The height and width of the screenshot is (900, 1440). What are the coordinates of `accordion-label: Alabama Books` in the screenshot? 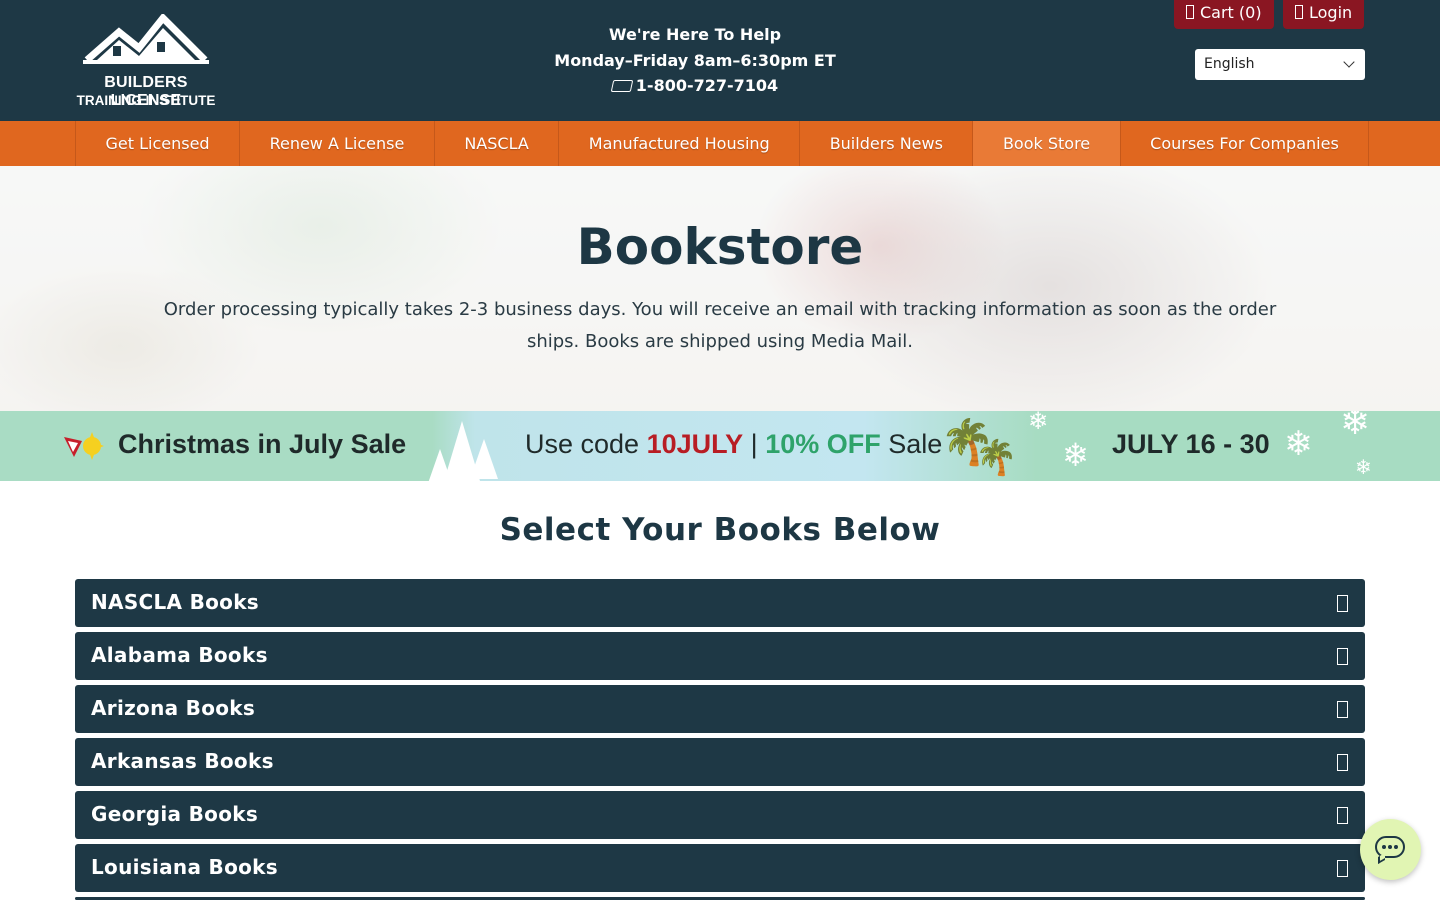 It's located at (179, 655).